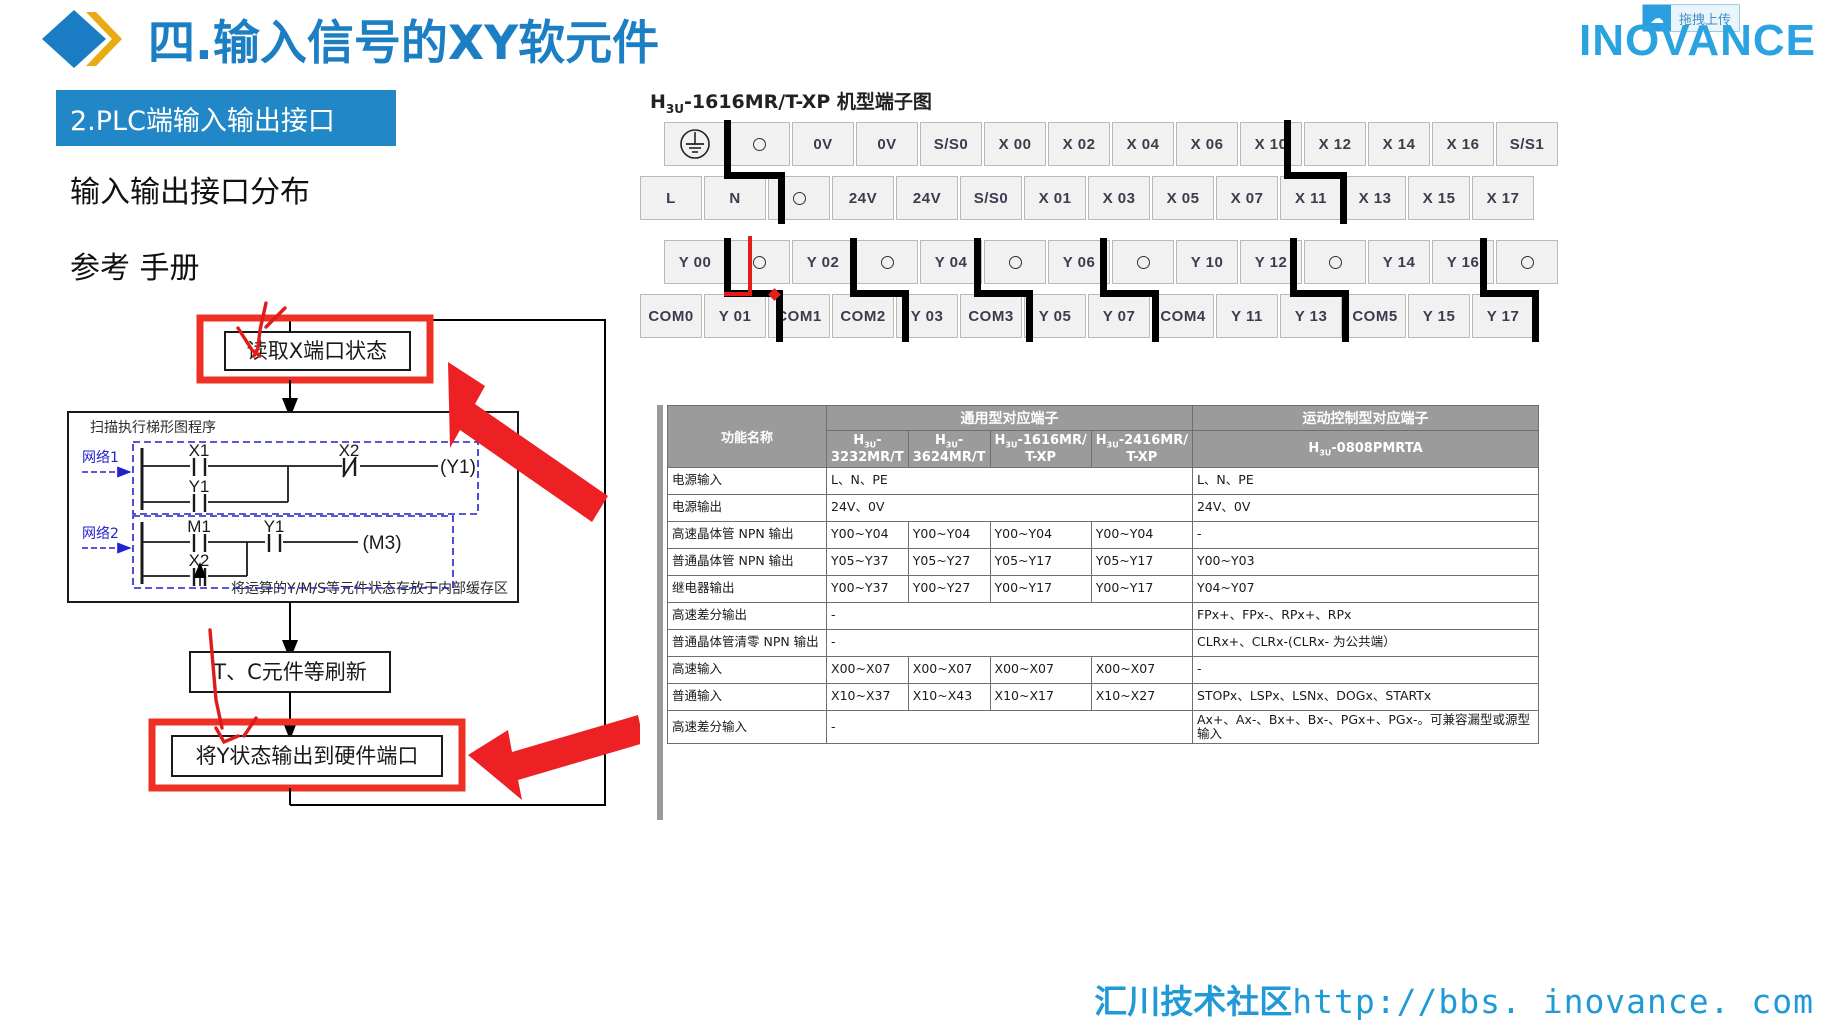 The height and width of the screenshot is (1031, 1832). What do you see at coordinates (1009, 418) in the screenshot?
I see `spec-group-general: 通用型对应端子` at bounding box center [1009, 418].